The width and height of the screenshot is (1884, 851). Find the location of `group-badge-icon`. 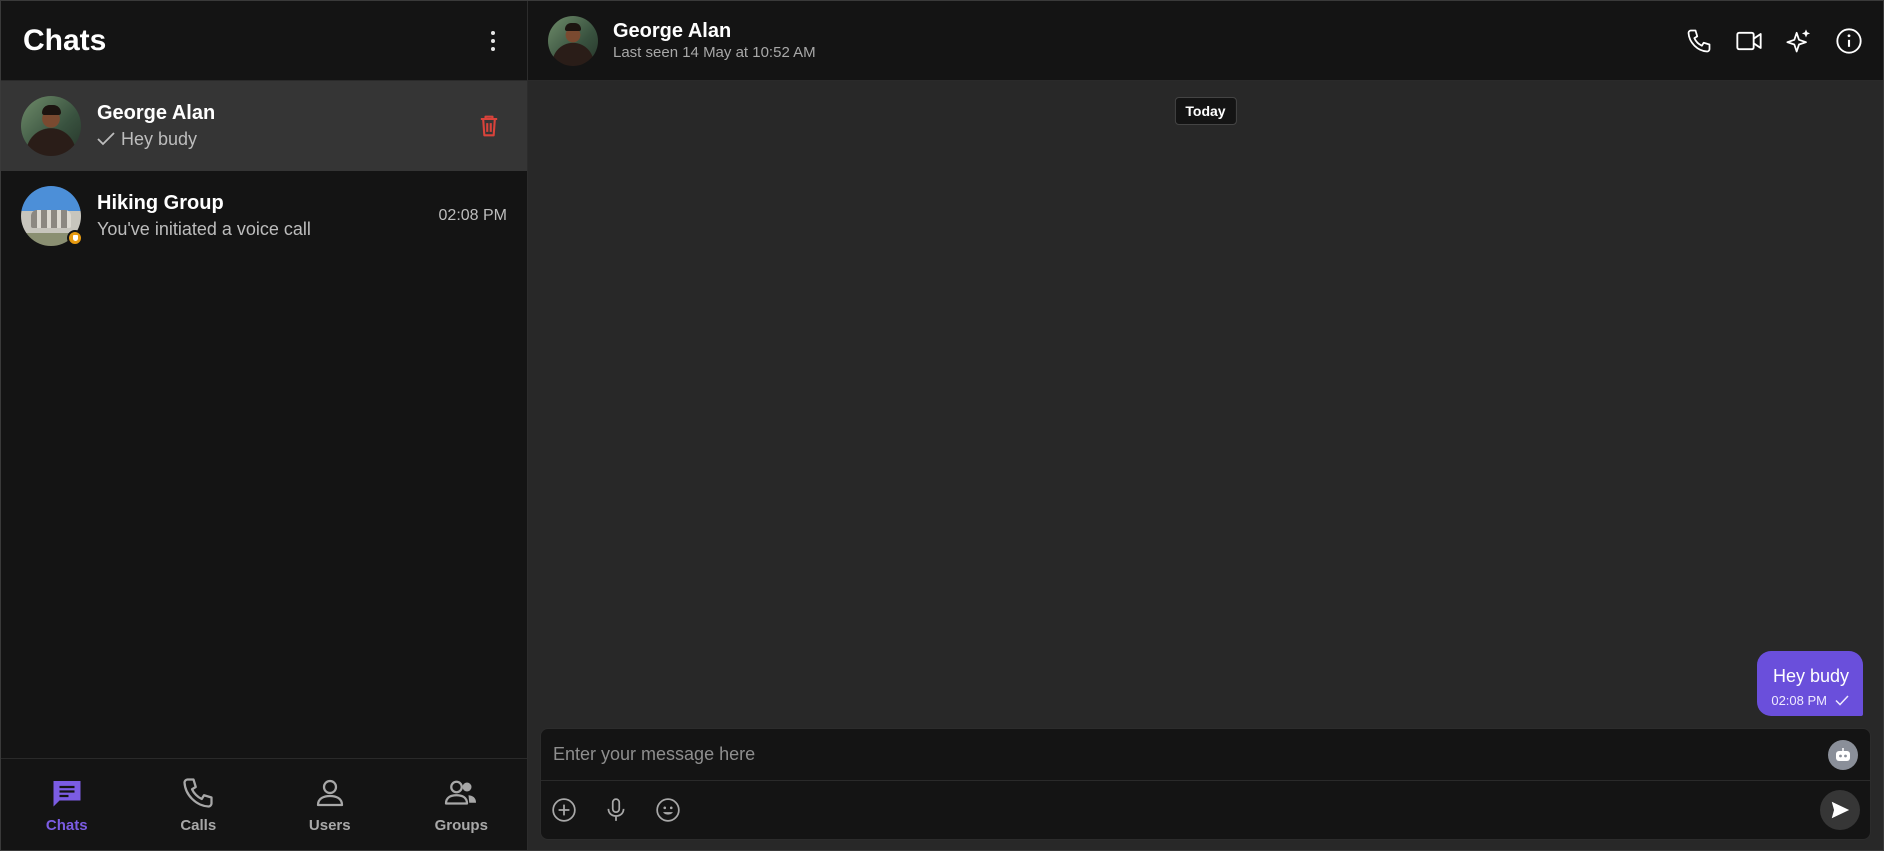

group-badge-icon is located at coordinates (75, 238).